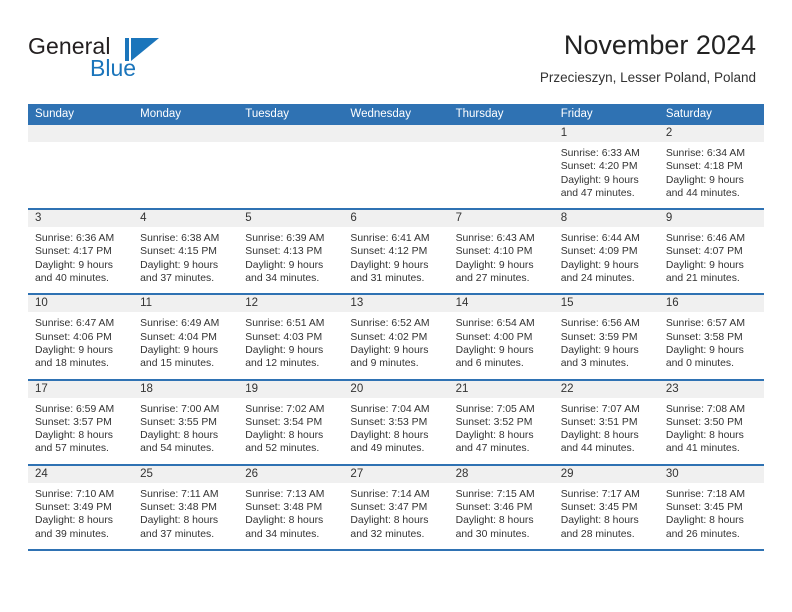  Describe the element at coordinates (594, 364) in the screenshot. I see `day-detail-line: and 3 minutes.` at that location.